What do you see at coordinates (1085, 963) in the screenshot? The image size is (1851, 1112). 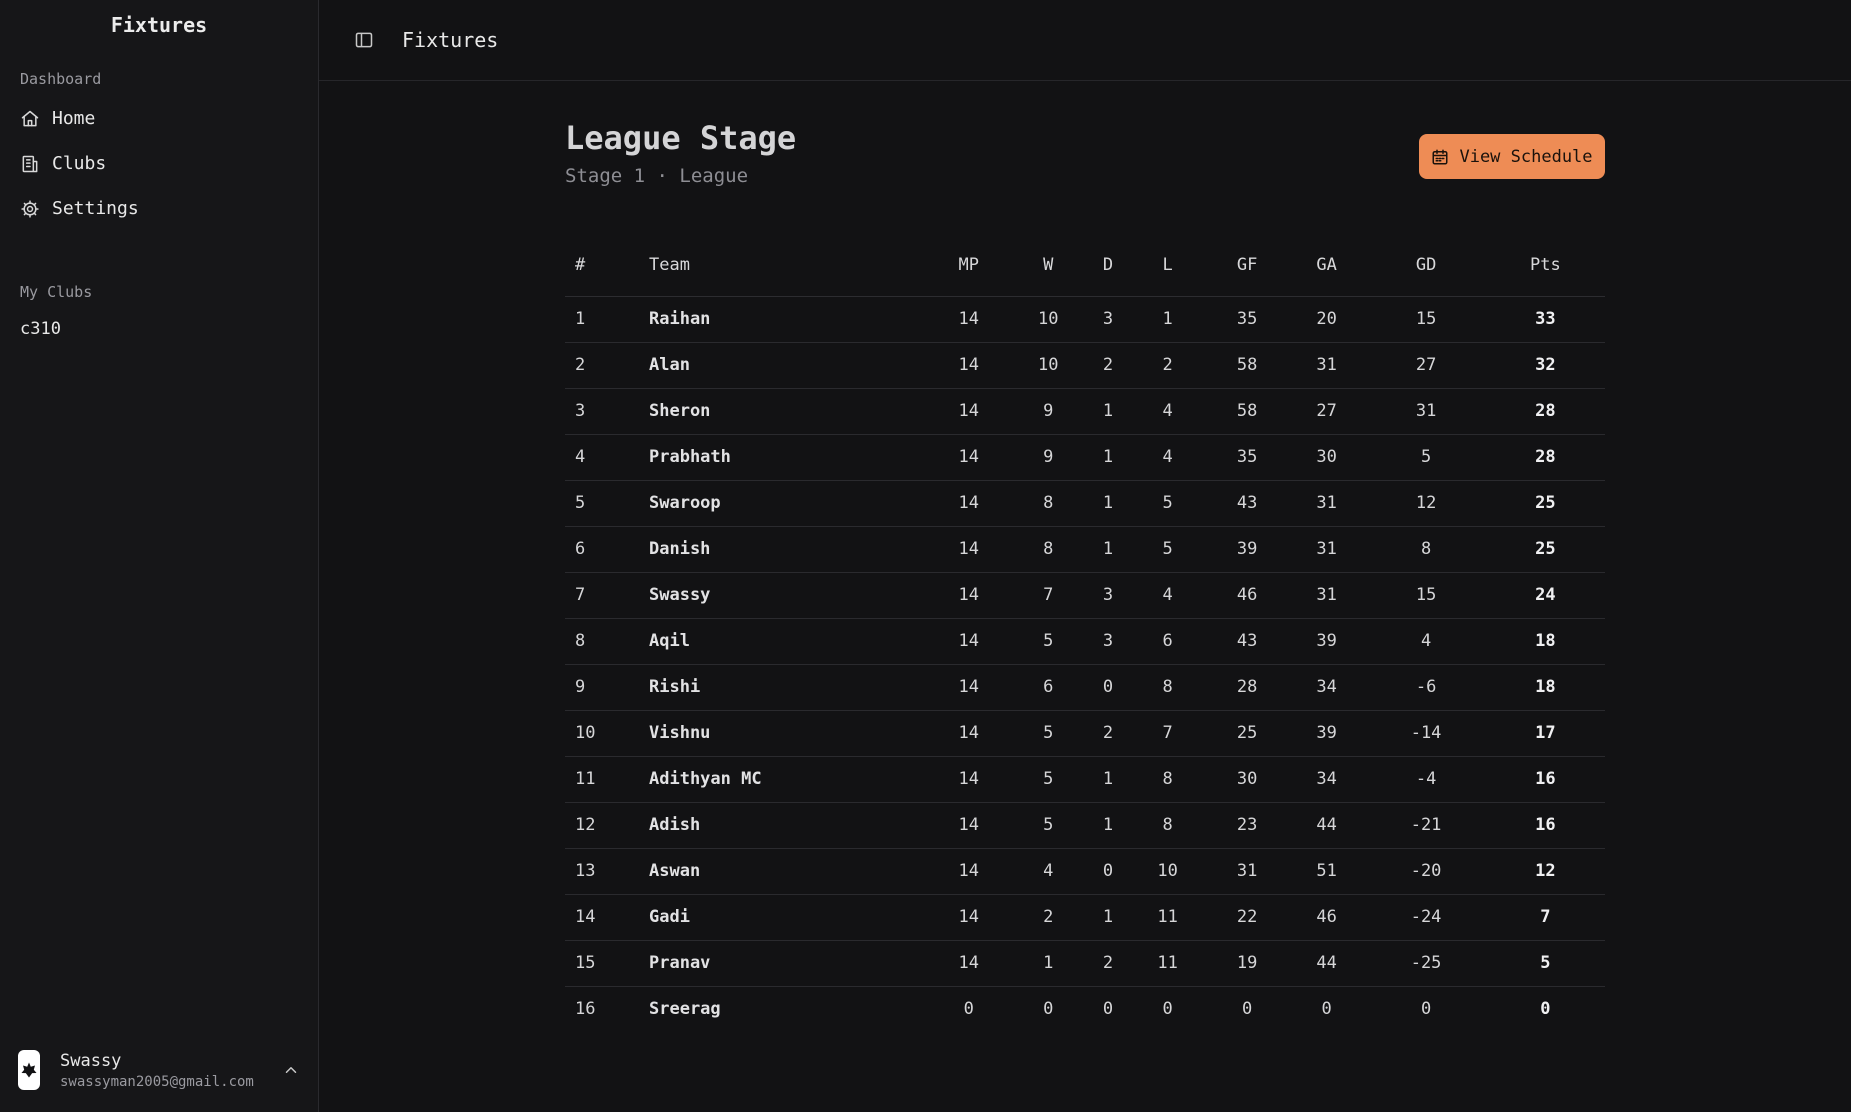 I see `table-row: 15 Pranav 14 1 2 11 19 44 -25 5` at bounding box center [1085, 963].